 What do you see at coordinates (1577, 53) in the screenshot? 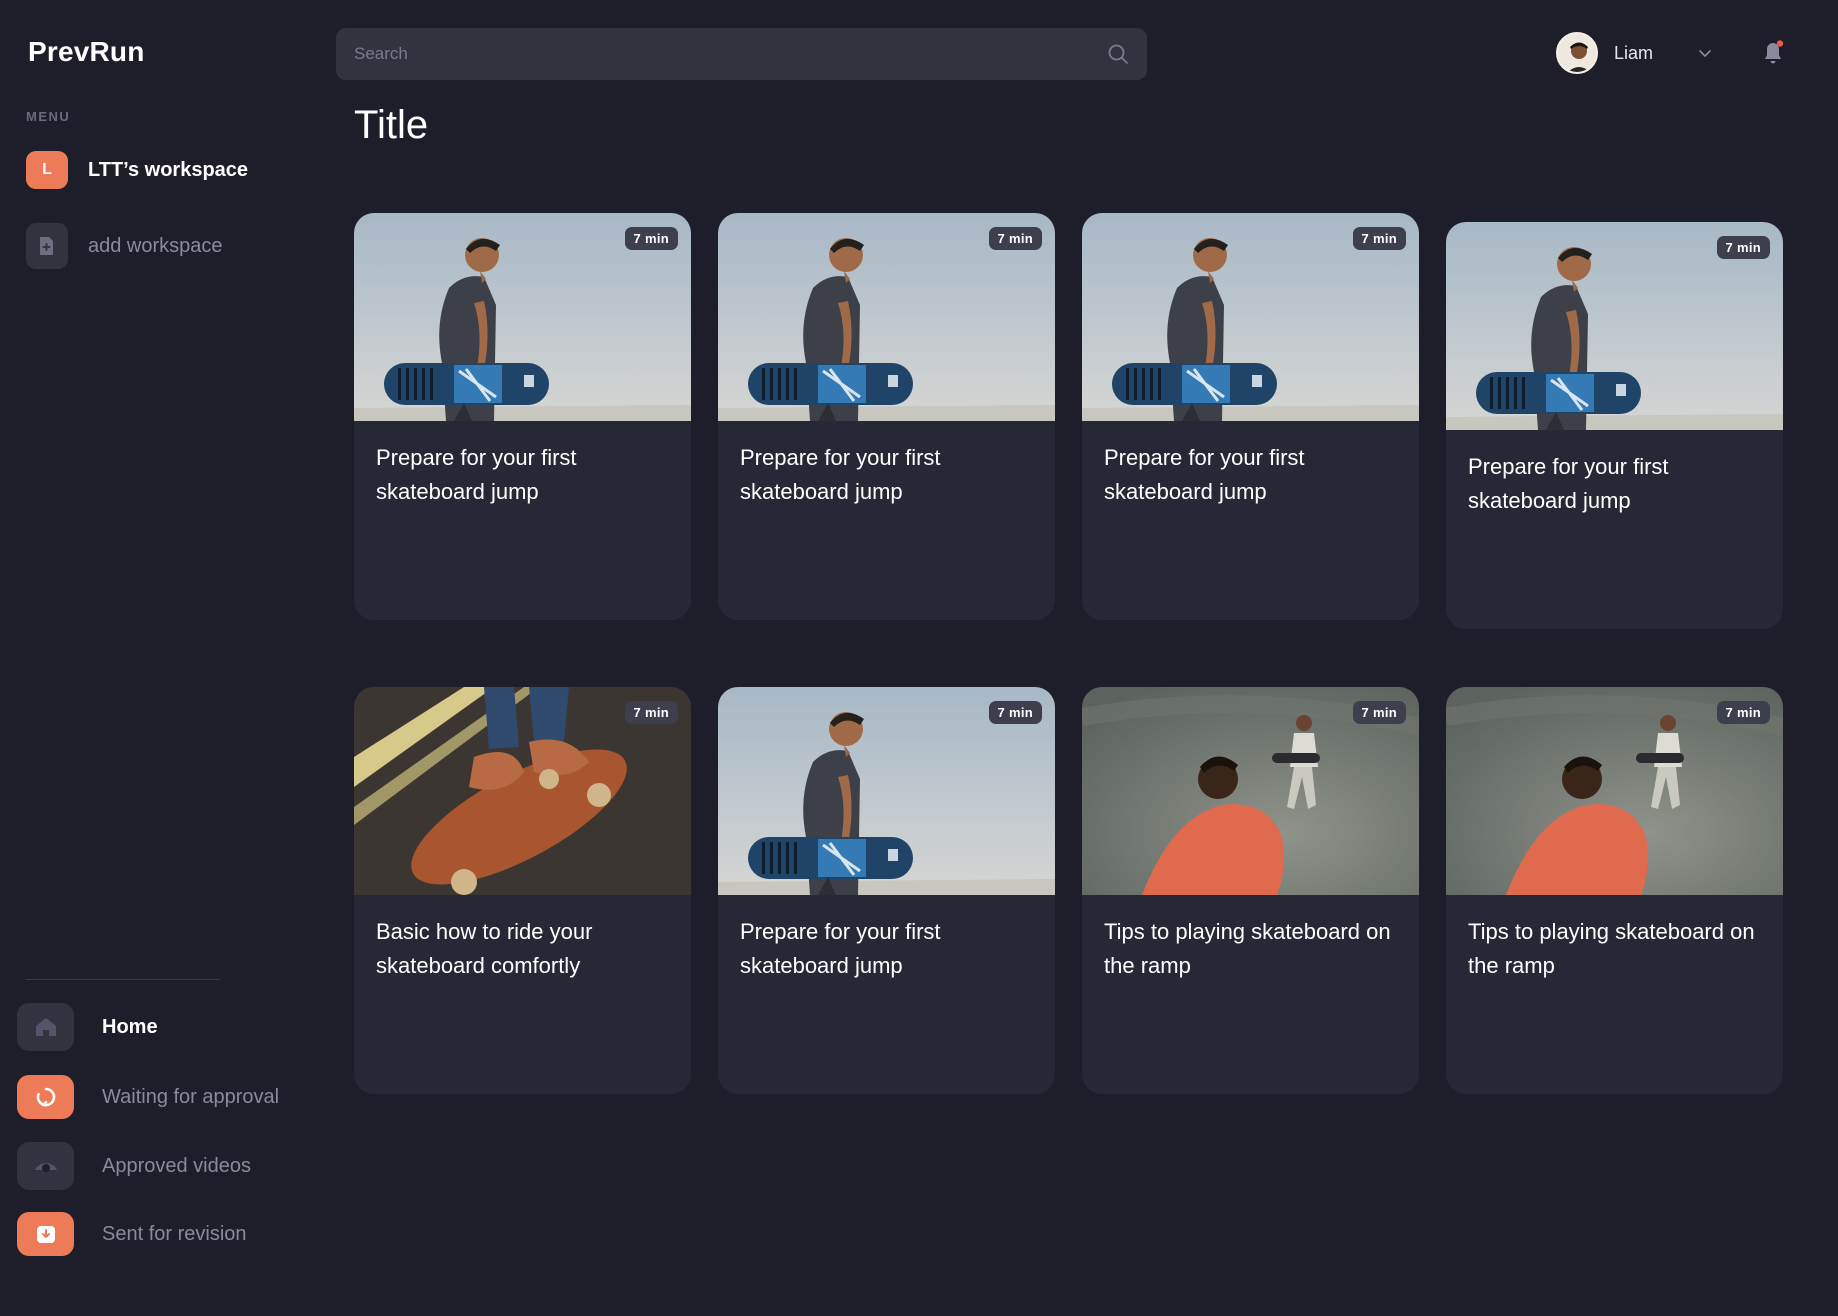
I see `avatar` at bounding box center [1577, 53].